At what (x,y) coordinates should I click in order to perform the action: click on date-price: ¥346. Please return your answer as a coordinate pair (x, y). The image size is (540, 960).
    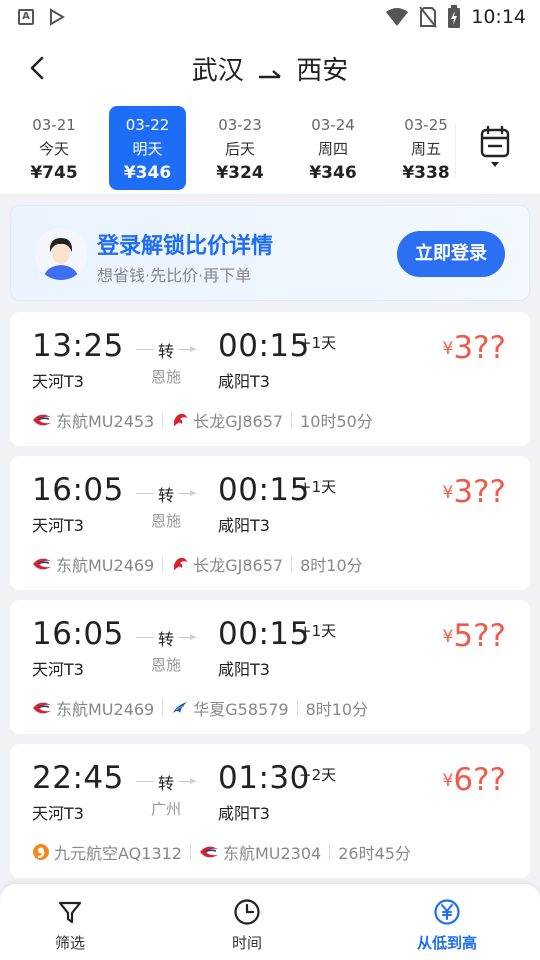
    Looking at the image, I should click on (147, 173).